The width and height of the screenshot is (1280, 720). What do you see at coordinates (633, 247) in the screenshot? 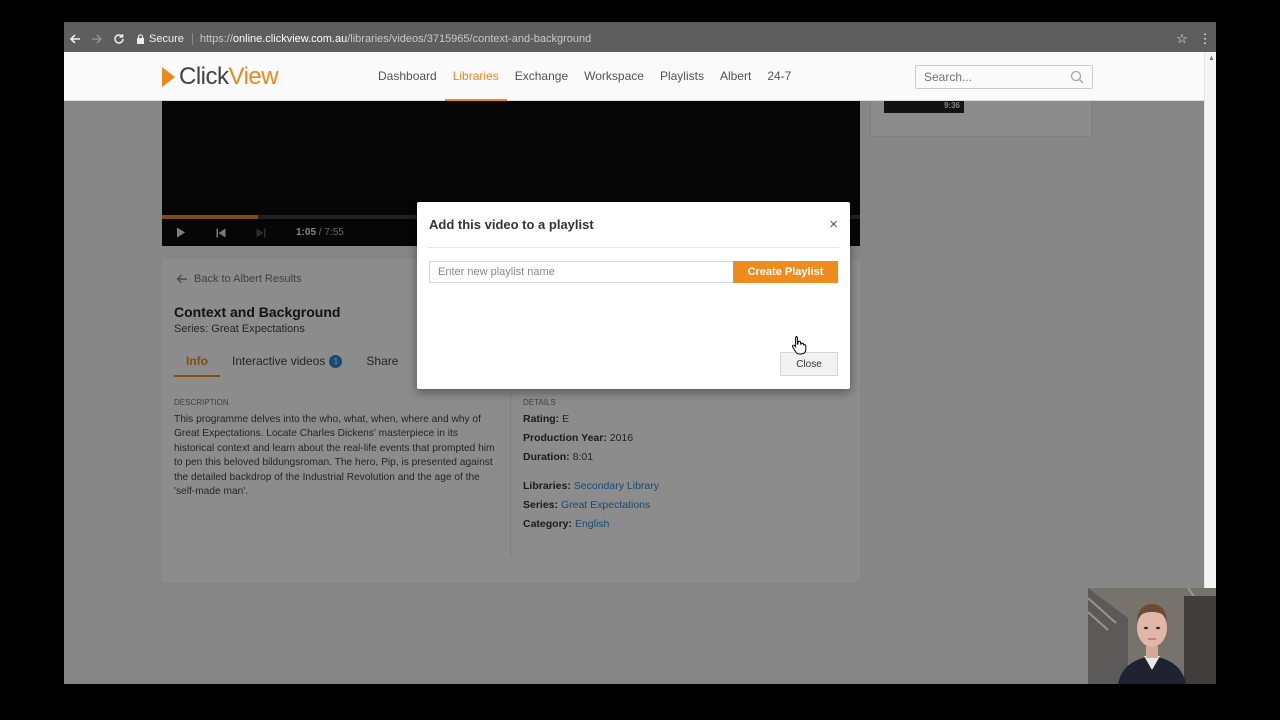
I see `dialog-divider` at bounding box center [633, 247].